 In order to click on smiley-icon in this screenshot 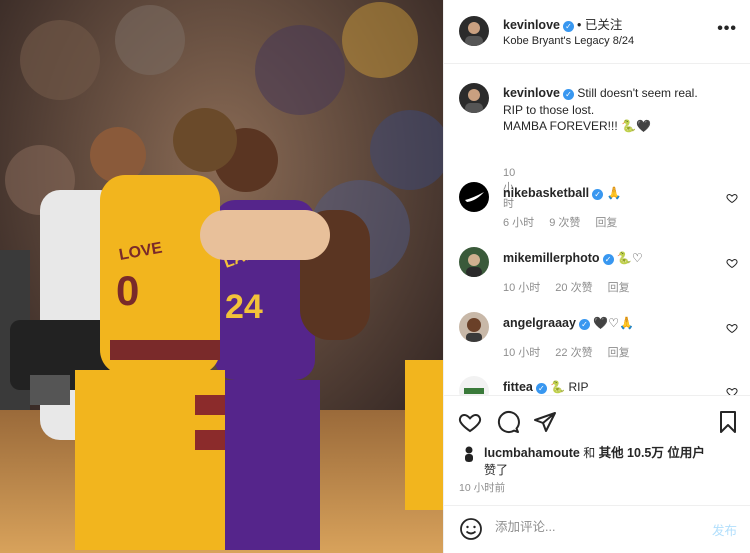, I will do `click(471, 529)`.